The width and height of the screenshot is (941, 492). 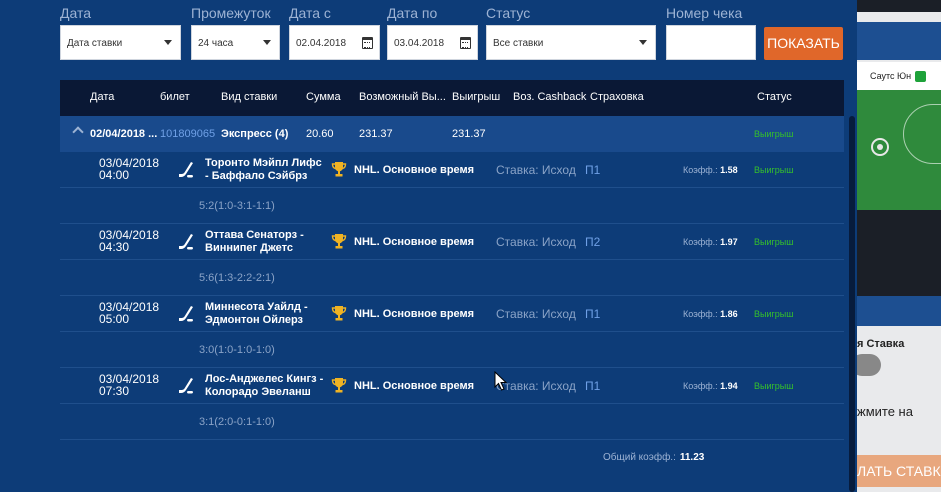 What do you see at coordinates (235, 42) in the screenshot?
I see `period-select: 24 часа` at bounding box center [235, 42].